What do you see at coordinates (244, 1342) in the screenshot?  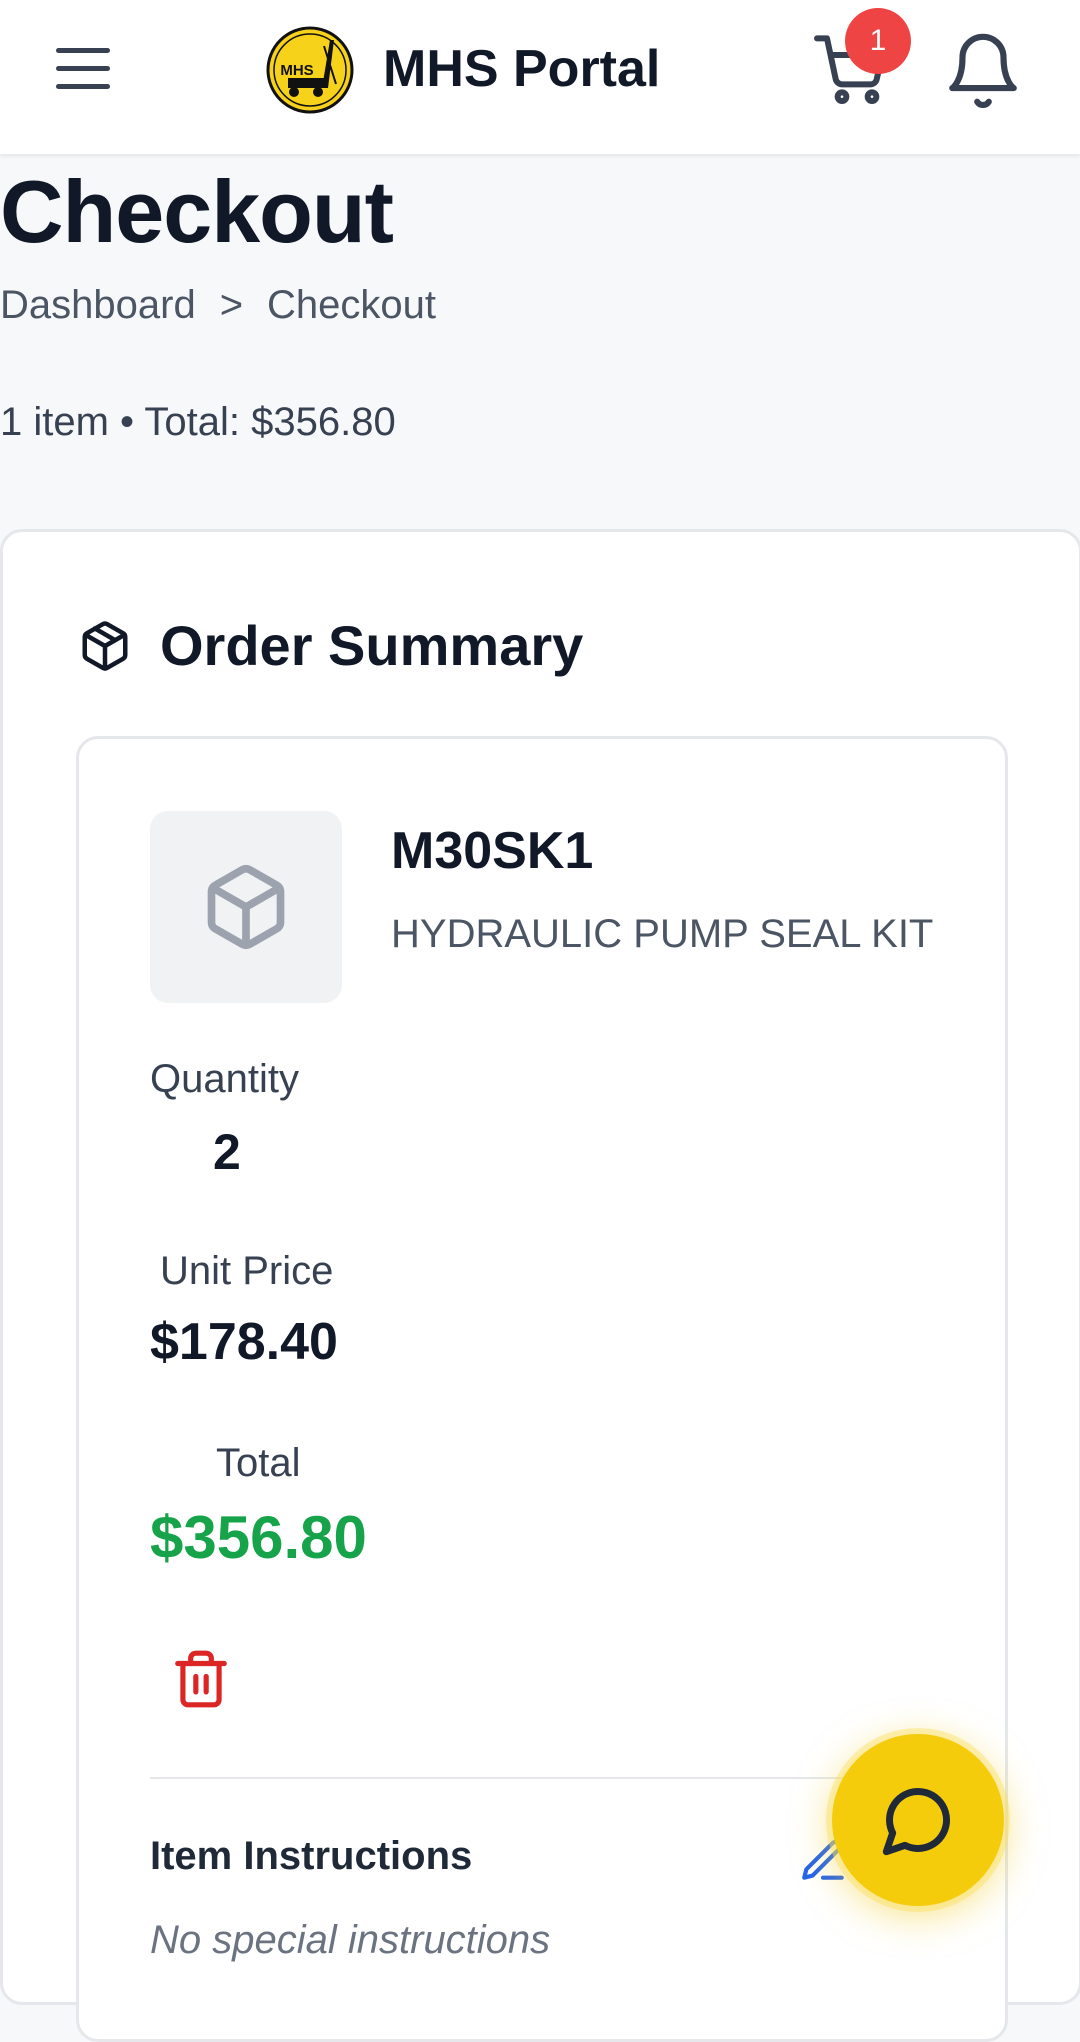 I see `unit-price-value: $178.40` at bounding box center [244, 1342].